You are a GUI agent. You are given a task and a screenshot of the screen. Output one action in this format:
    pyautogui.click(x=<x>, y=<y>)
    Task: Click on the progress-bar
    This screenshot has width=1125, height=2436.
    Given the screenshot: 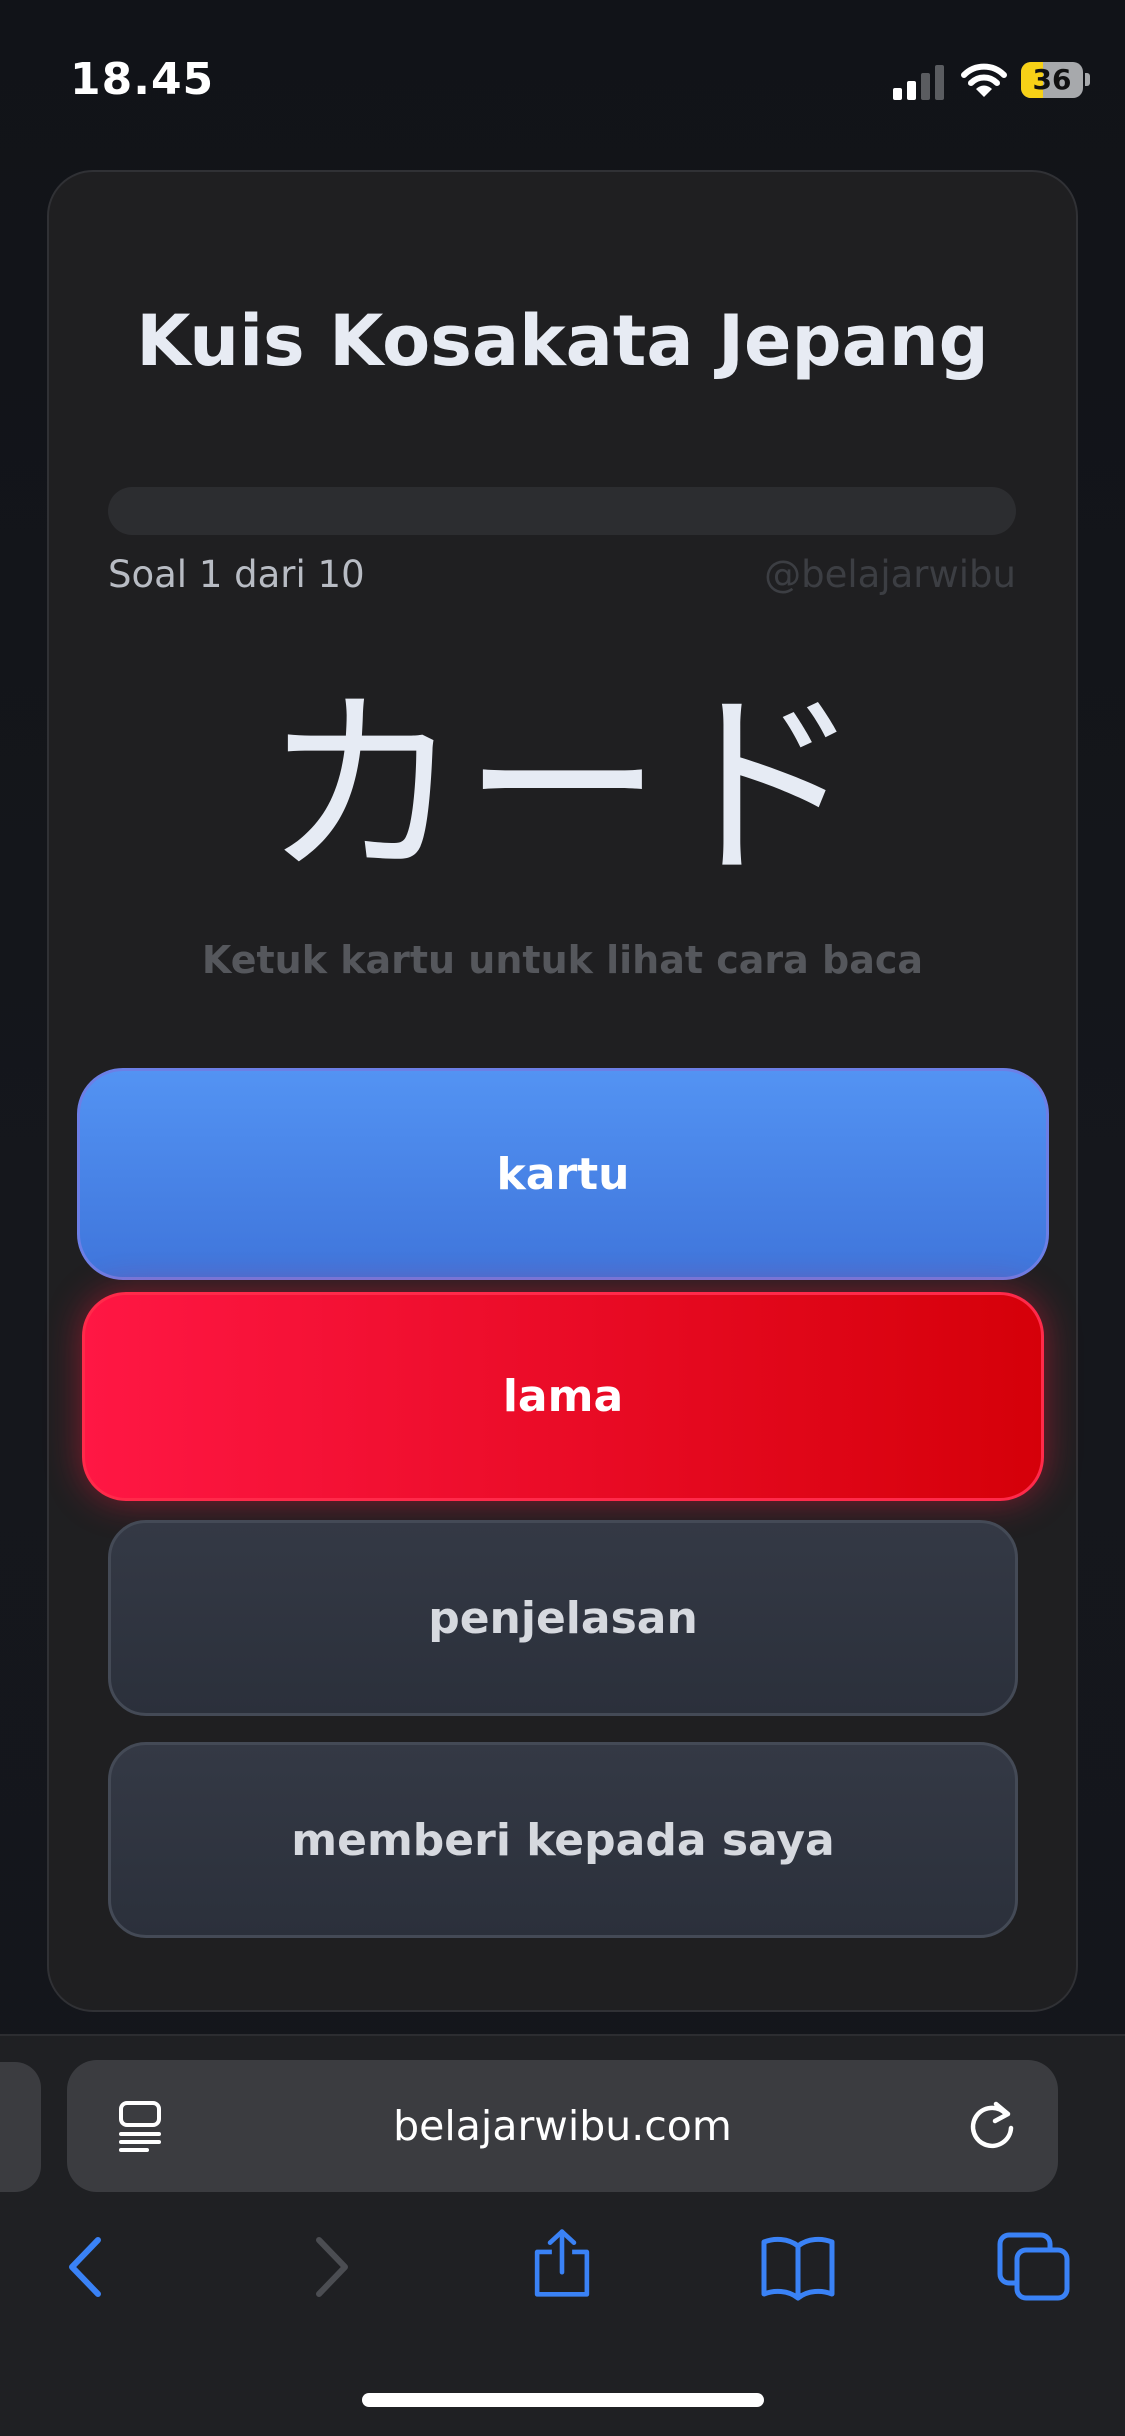 What is the action you would take?
    pyautogui.click(x=562, y=511)
    